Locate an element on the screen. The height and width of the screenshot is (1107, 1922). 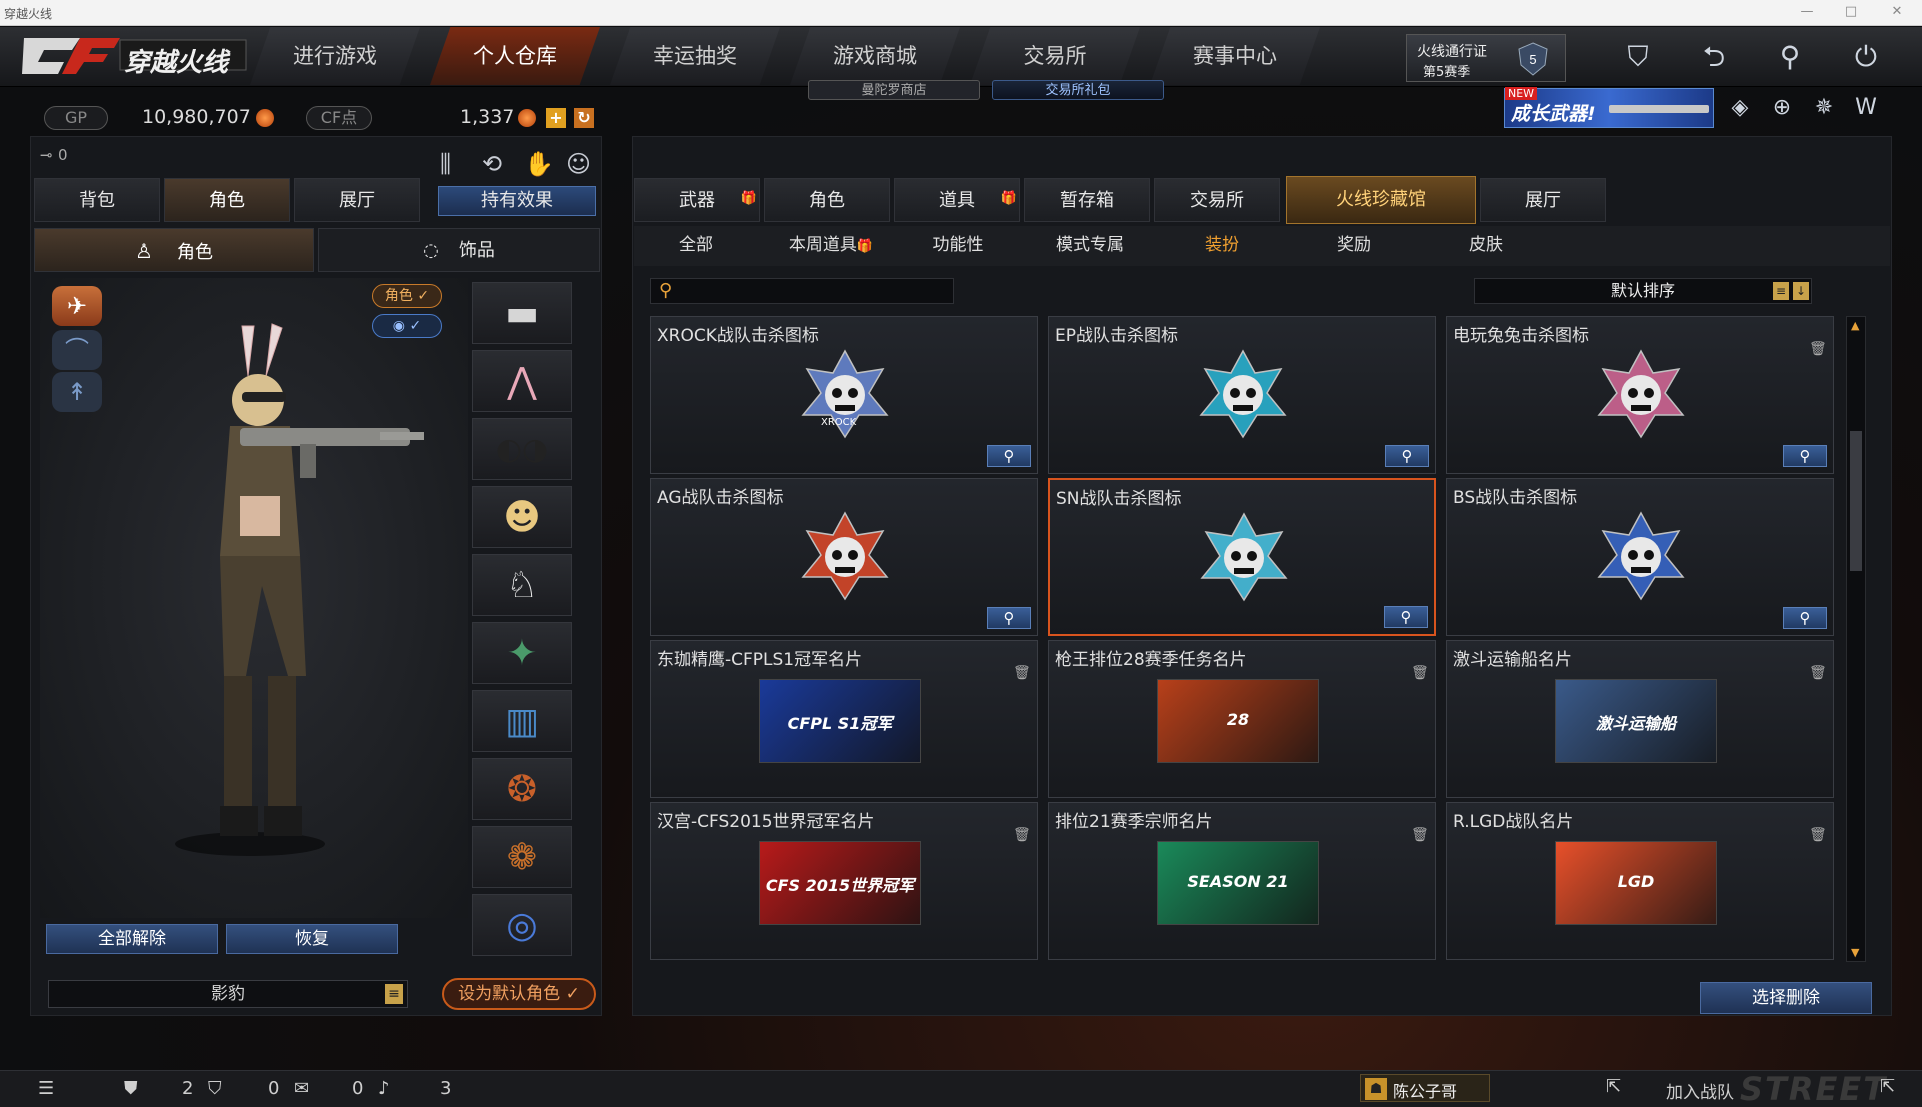
close-icon: ✕ is located at coordinates (1897, 12).